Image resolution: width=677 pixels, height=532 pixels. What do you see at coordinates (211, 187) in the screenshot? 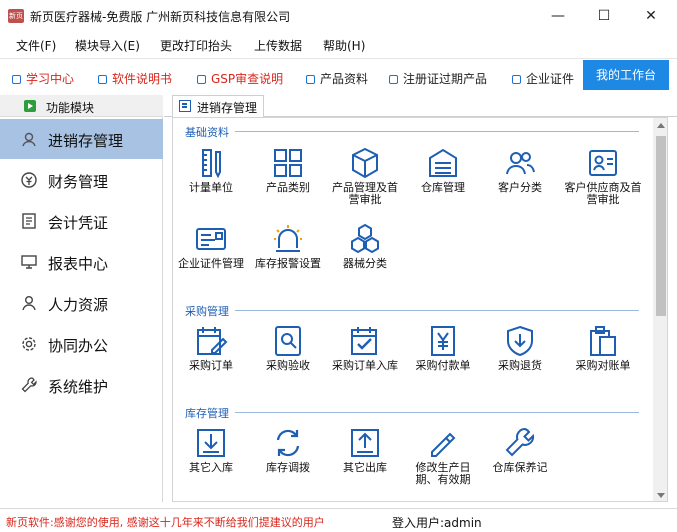
I see `tile-label: 计量单位` at bounding box center [211, 187].